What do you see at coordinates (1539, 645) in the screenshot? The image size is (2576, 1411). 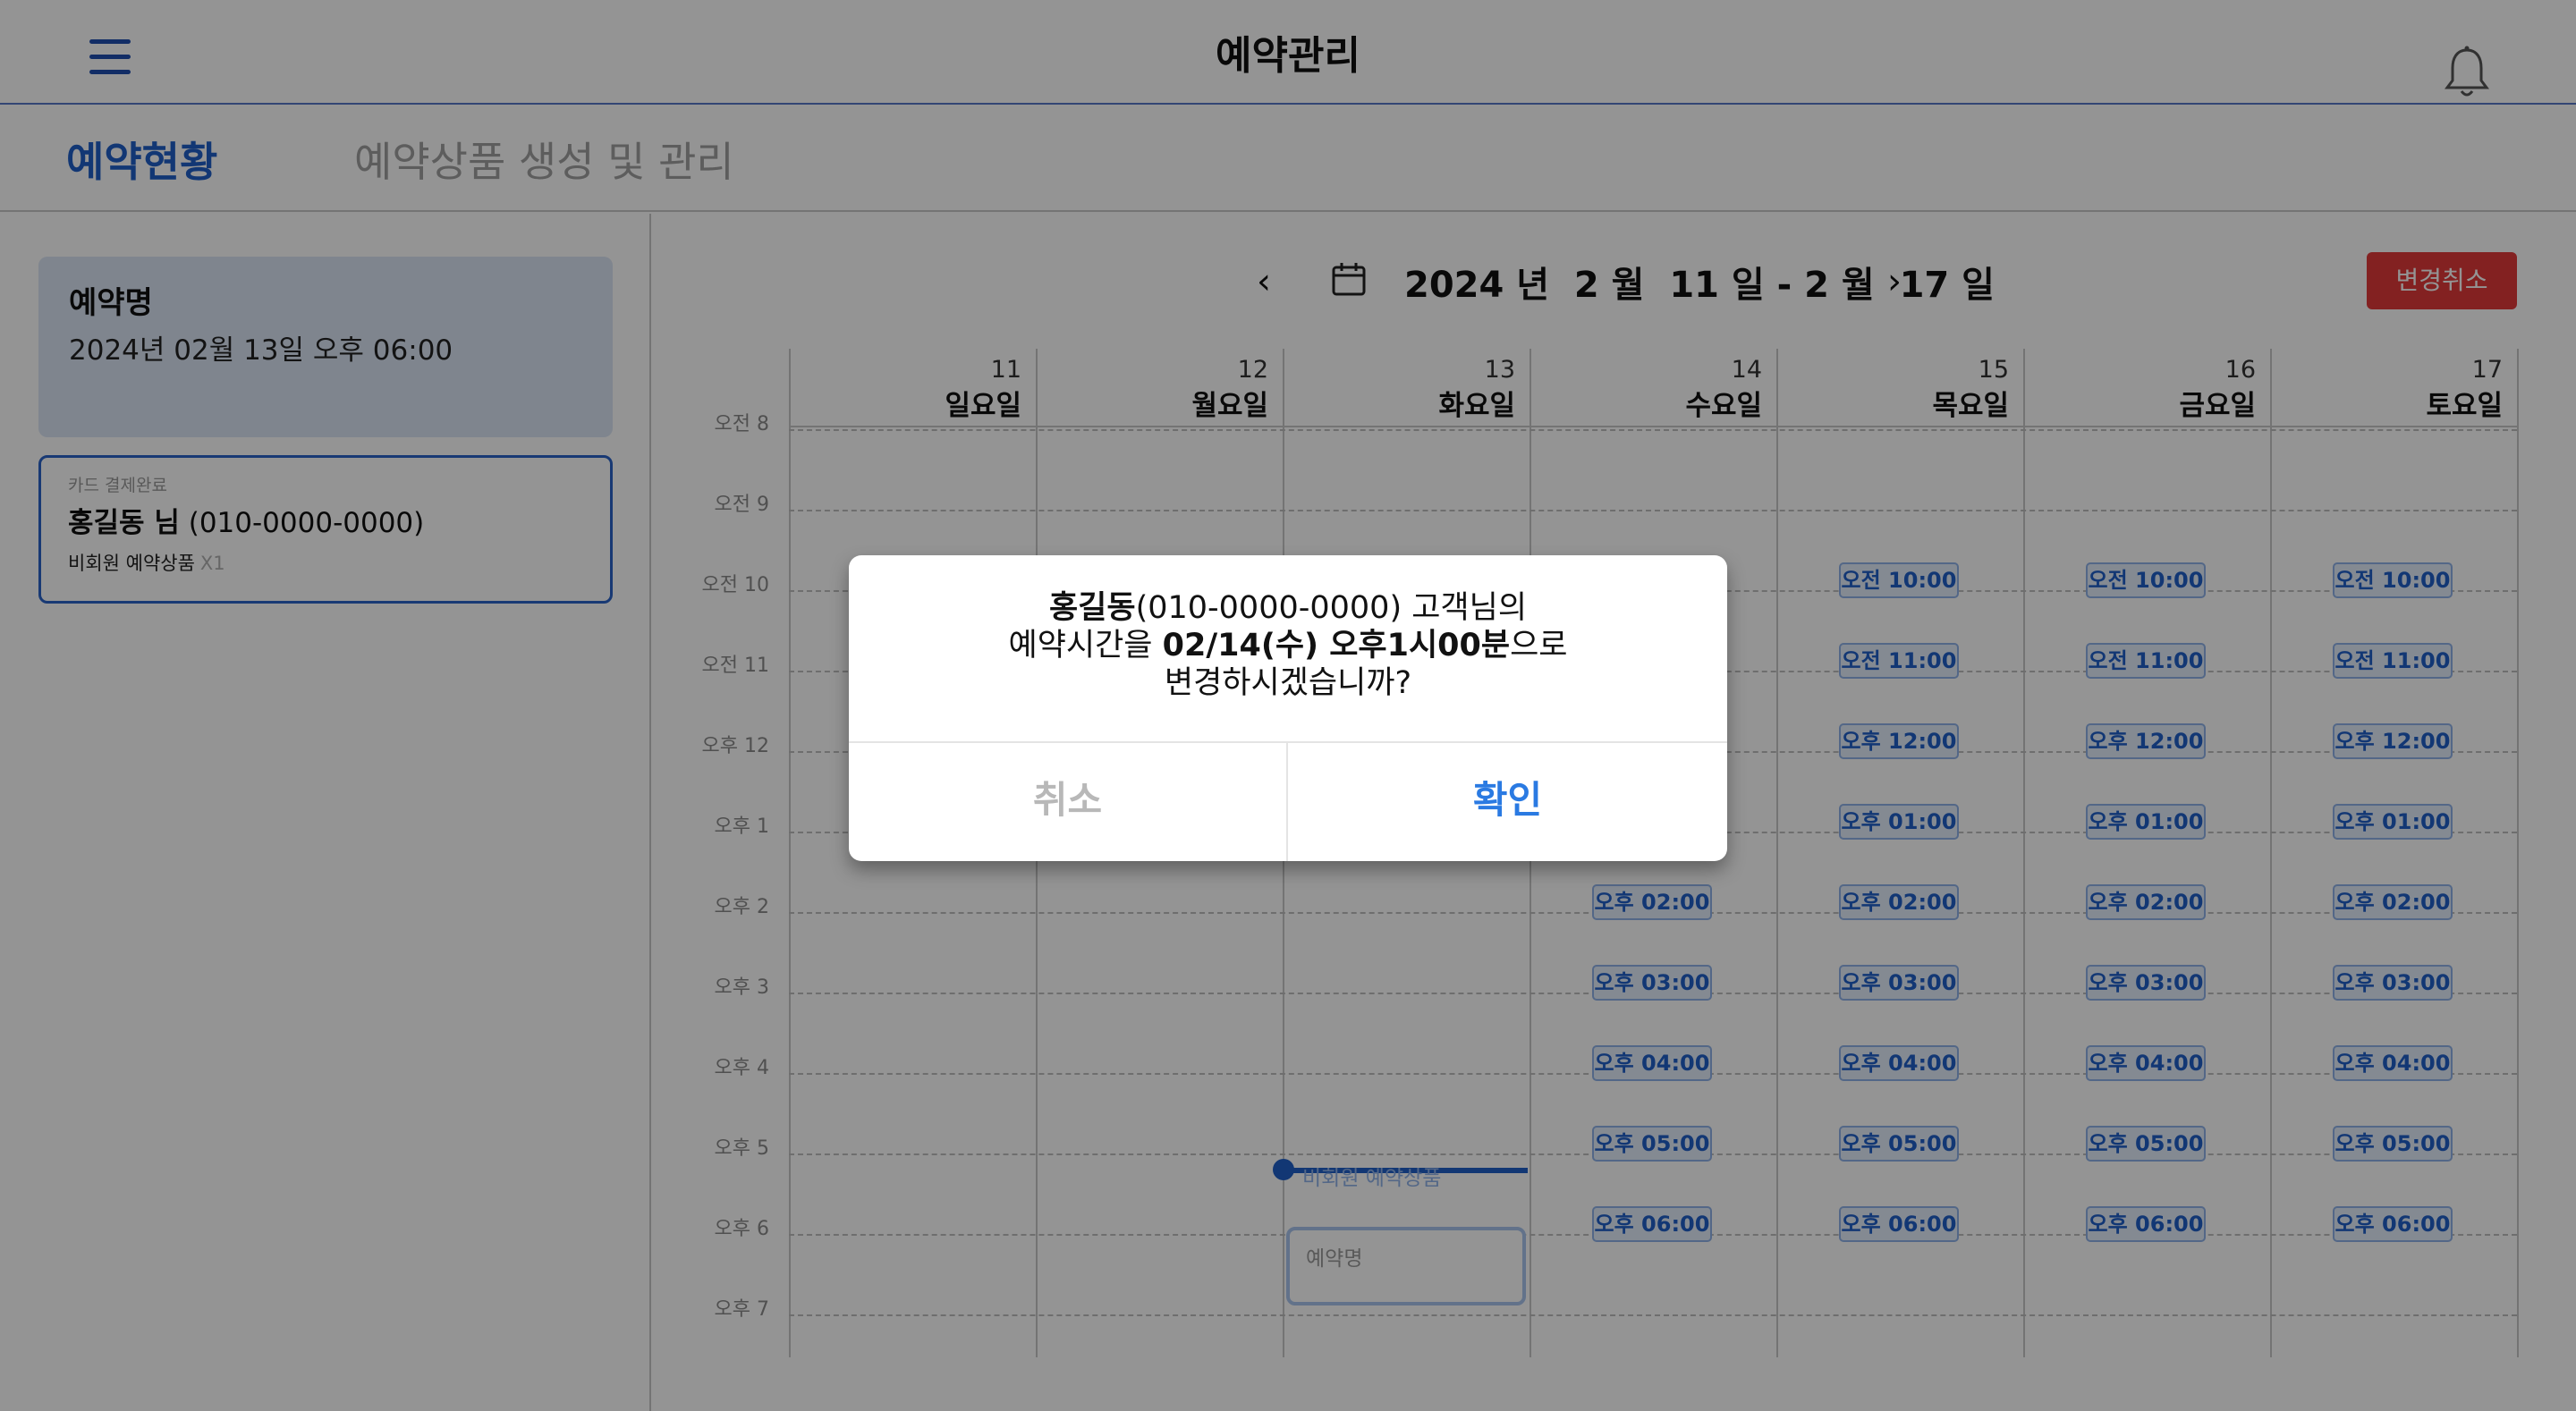 I see `dialog-line-2-suffix: 으로` at bounding box center [1539, 645].